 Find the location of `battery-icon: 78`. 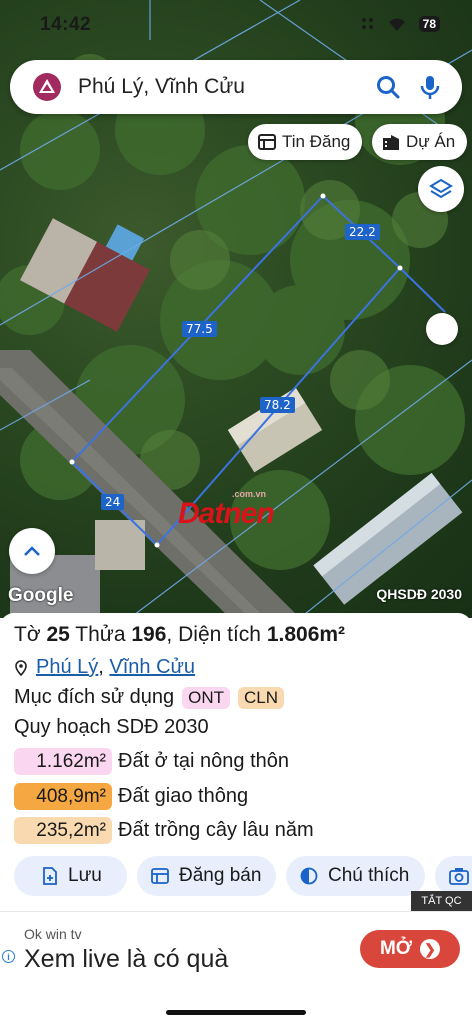

battery-icon: 78 is located at coordinates (429, 24).